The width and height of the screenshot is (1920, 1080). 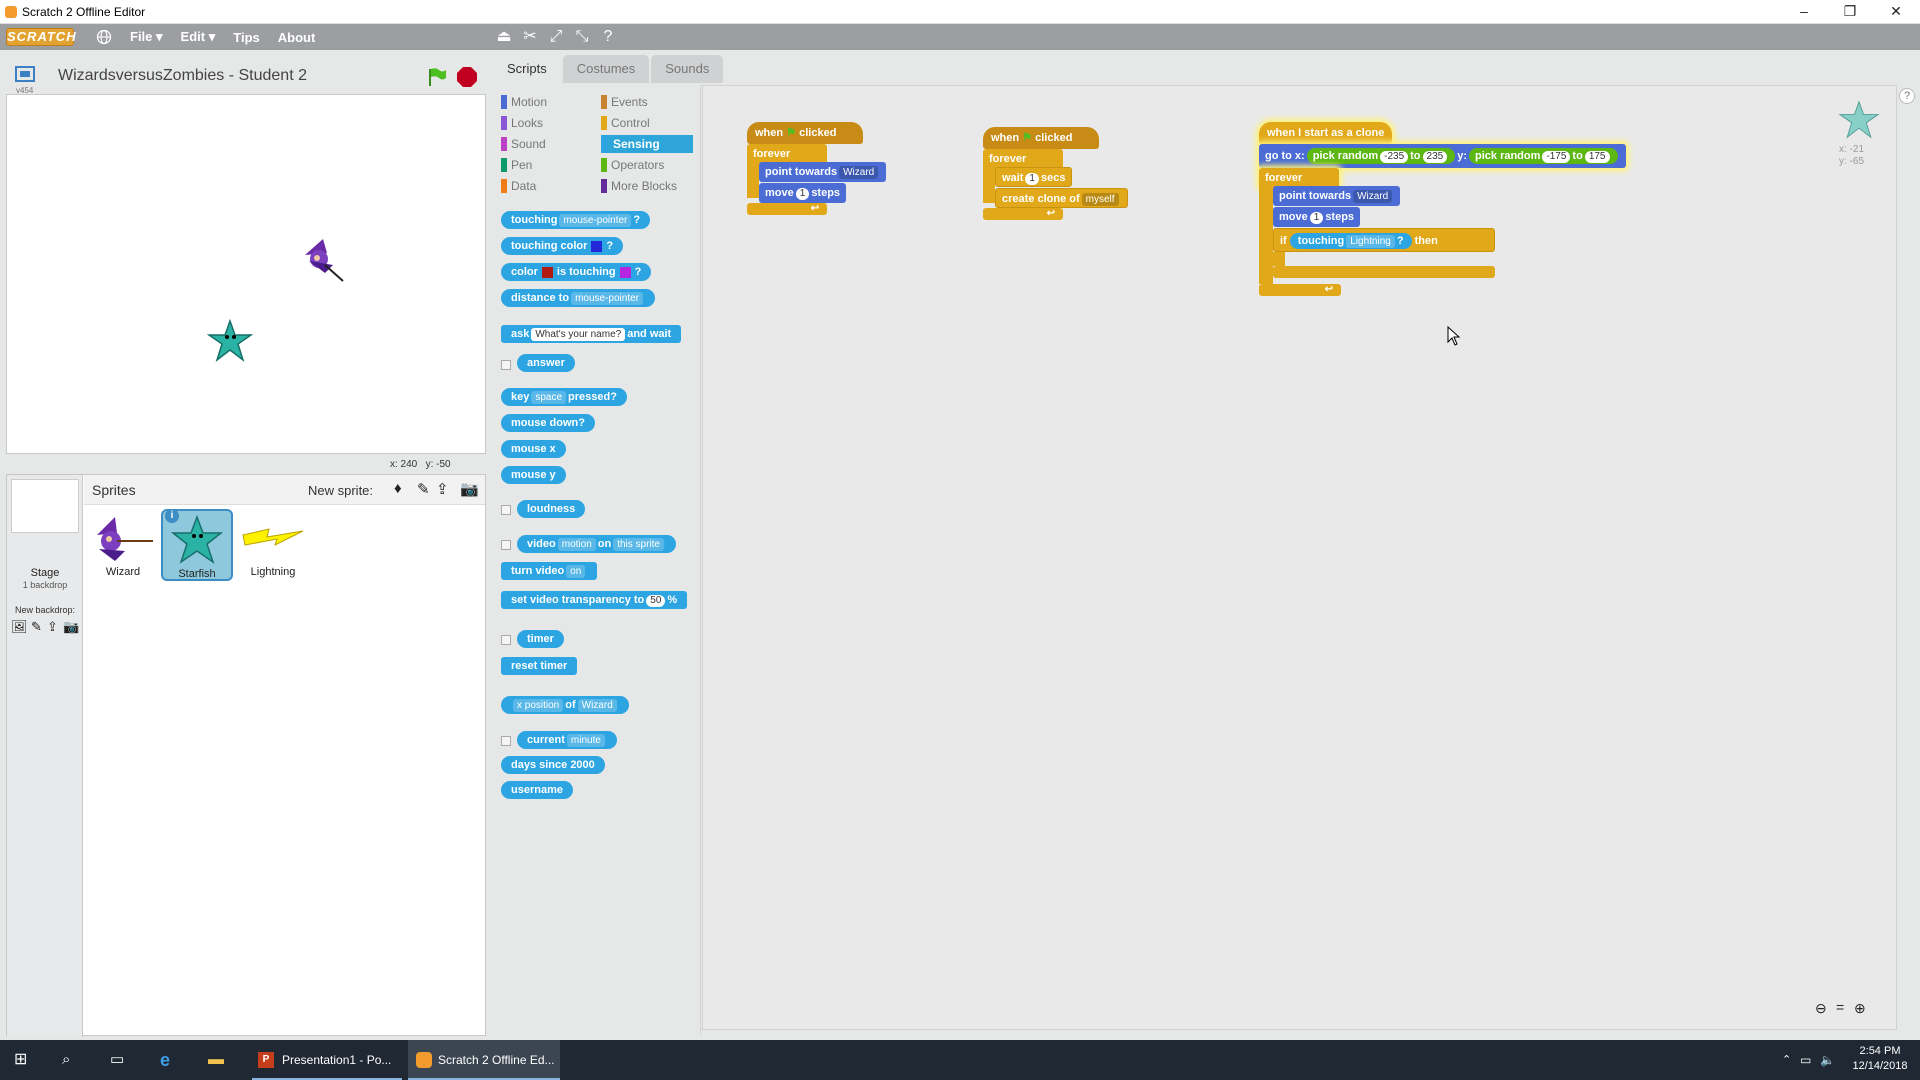 What do you see at coordinates (297, 37) in the screenshot?
I see `menu-about: About` at bounding box center [297, 37].